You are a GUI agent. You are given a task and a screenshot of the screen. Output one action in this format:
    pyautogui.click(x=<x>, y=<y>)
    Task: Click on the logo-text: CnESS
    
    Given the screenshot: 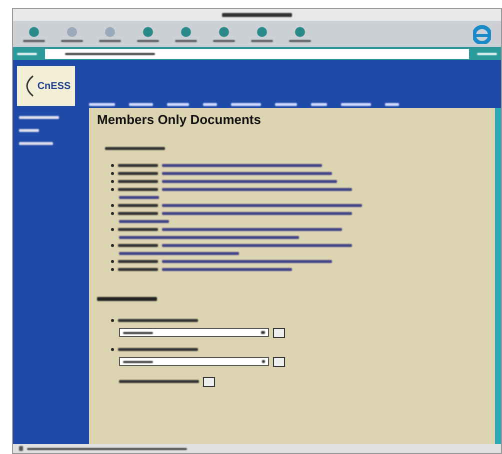 What is the action you would take?
    pyautogui.click(x=54, y=87)
    